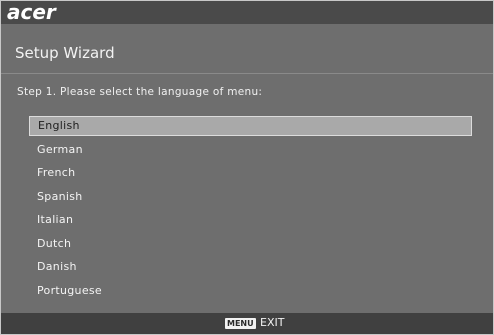 This screenshot has height=335, width=494. What do you see at coordinates (65, 53) in the screenshot?
I see `page-title: Setup Wizard` at bounding box center [65, 53].